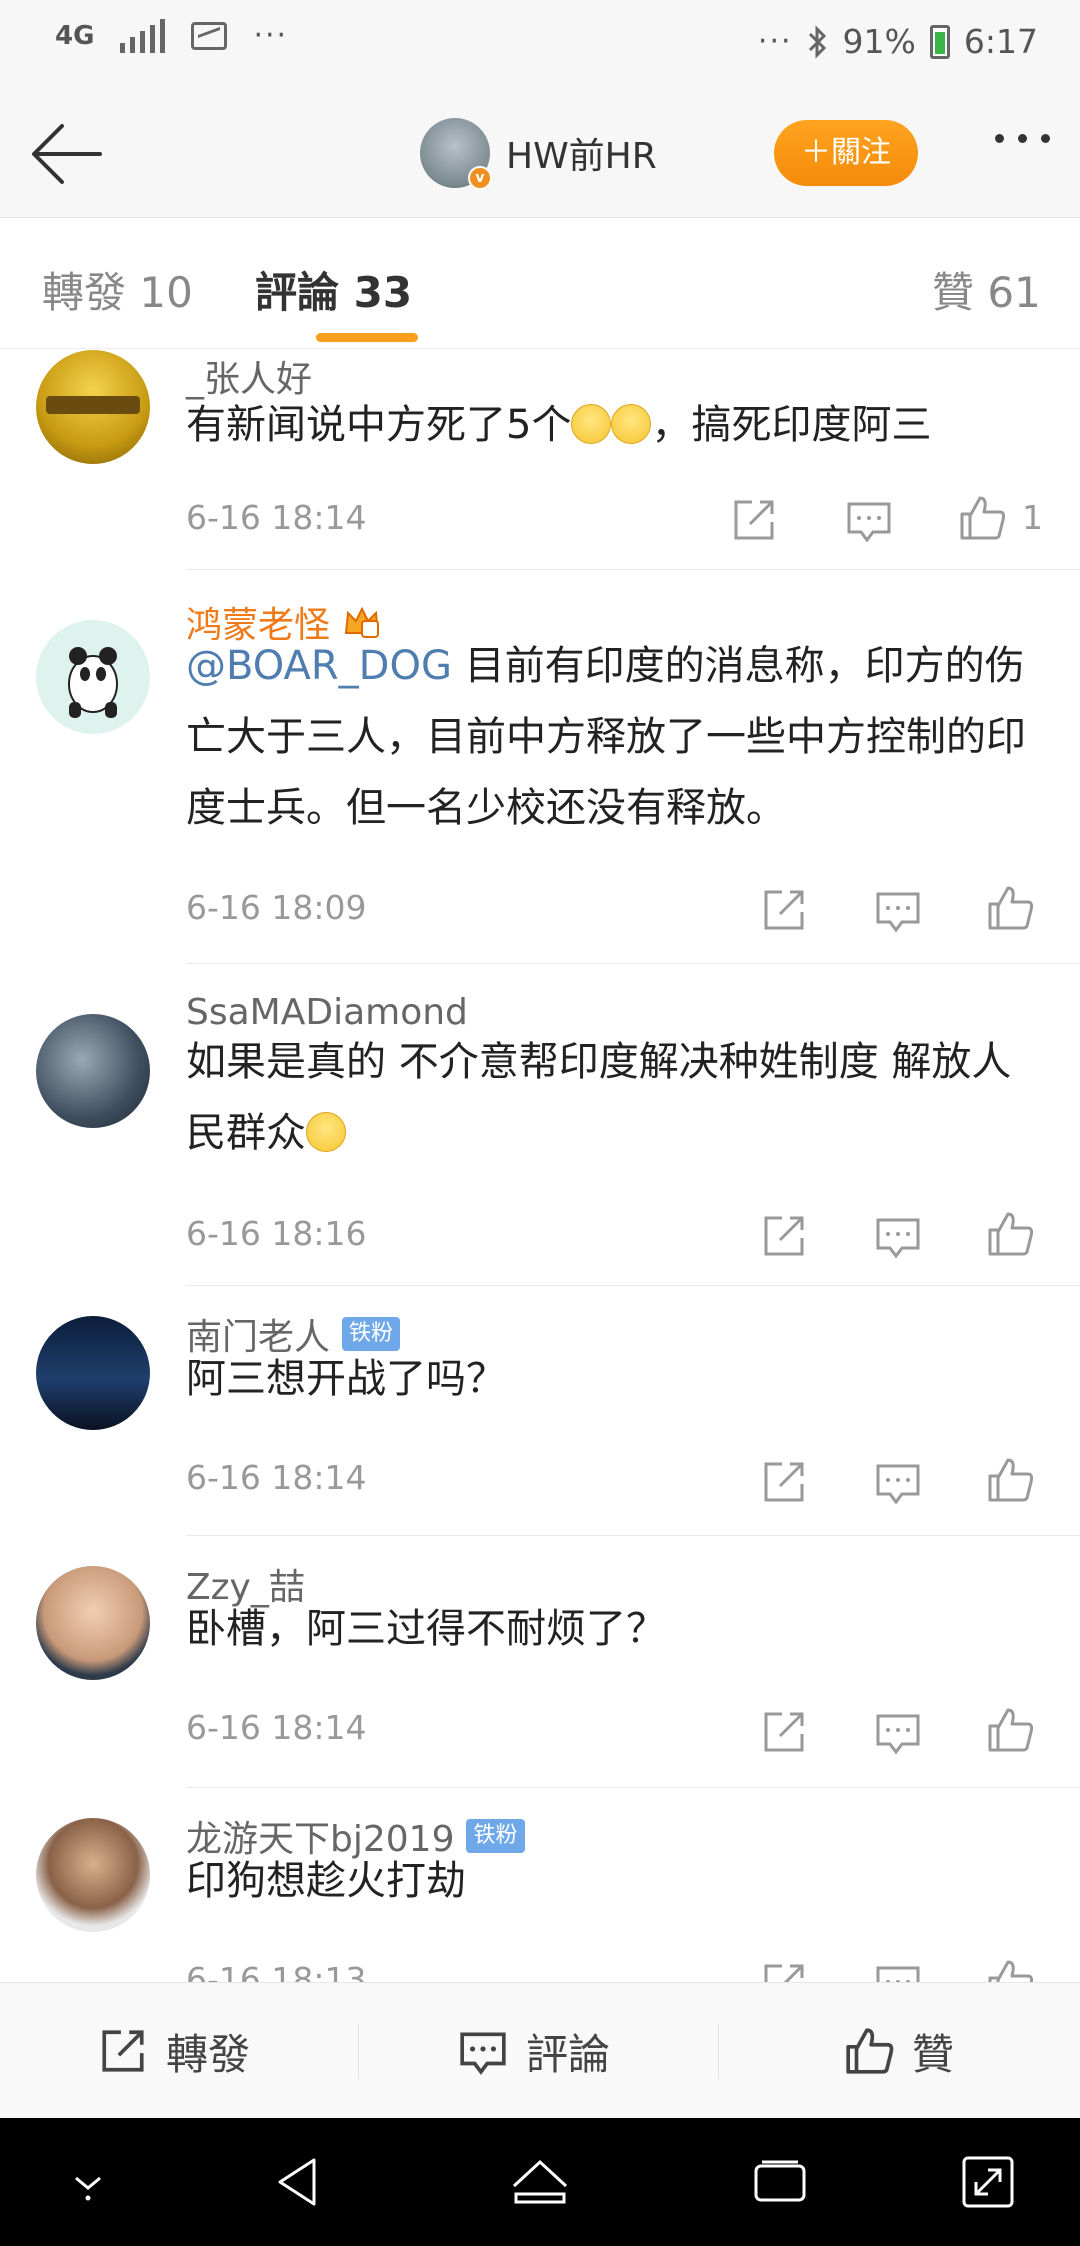 The image size is (1080, 2246). What do you see at coordinates (271, 35) in the screenshot?
I see `status-overflow: ···` at bounding box center [271, 35].